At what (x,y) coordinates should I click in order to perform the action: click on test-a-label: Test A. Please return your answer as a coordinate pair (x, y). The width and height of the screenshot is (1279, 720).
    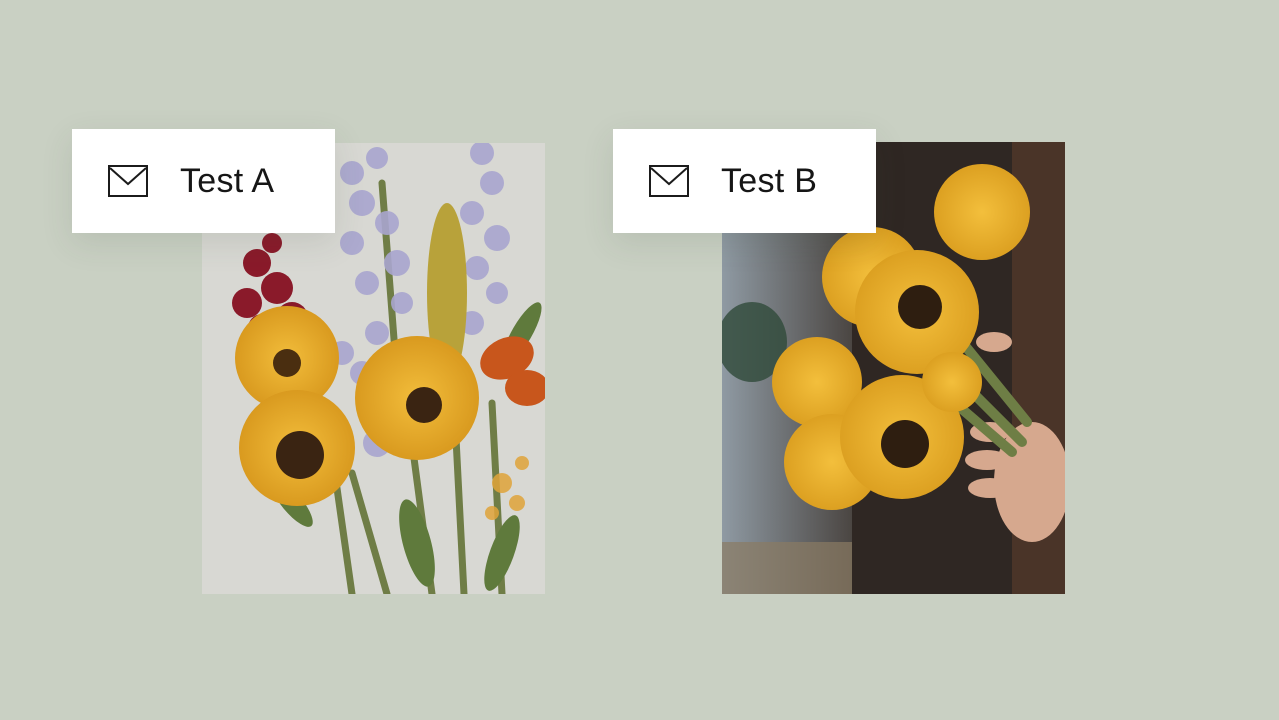
    Looking at the image, I should click on (203, 181).